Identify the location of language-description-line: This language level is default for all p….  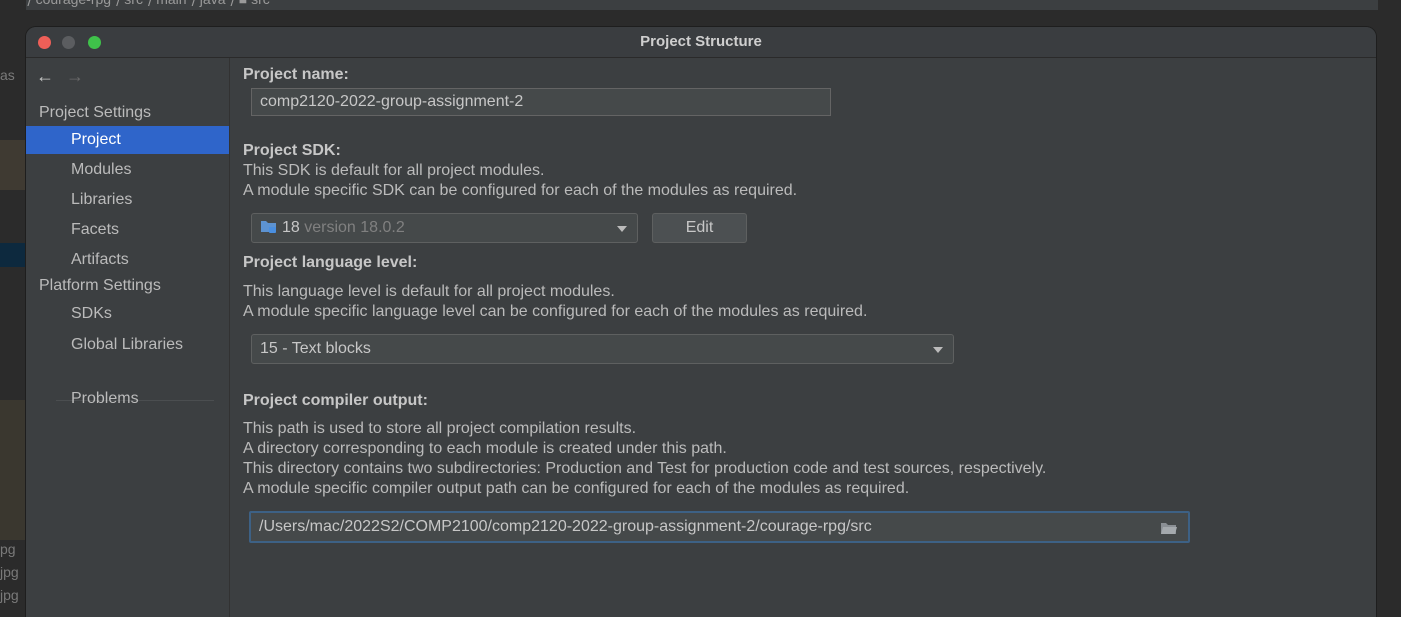
(429, 291).